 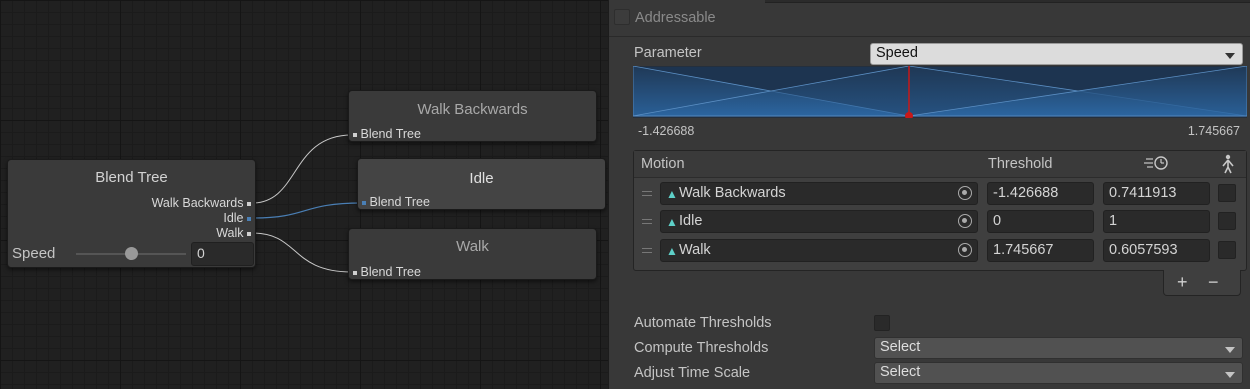 What do you see at coordinates (481, 178) in the screenshot?
I see `node-title: Idle` at bounding box center [481, 178].